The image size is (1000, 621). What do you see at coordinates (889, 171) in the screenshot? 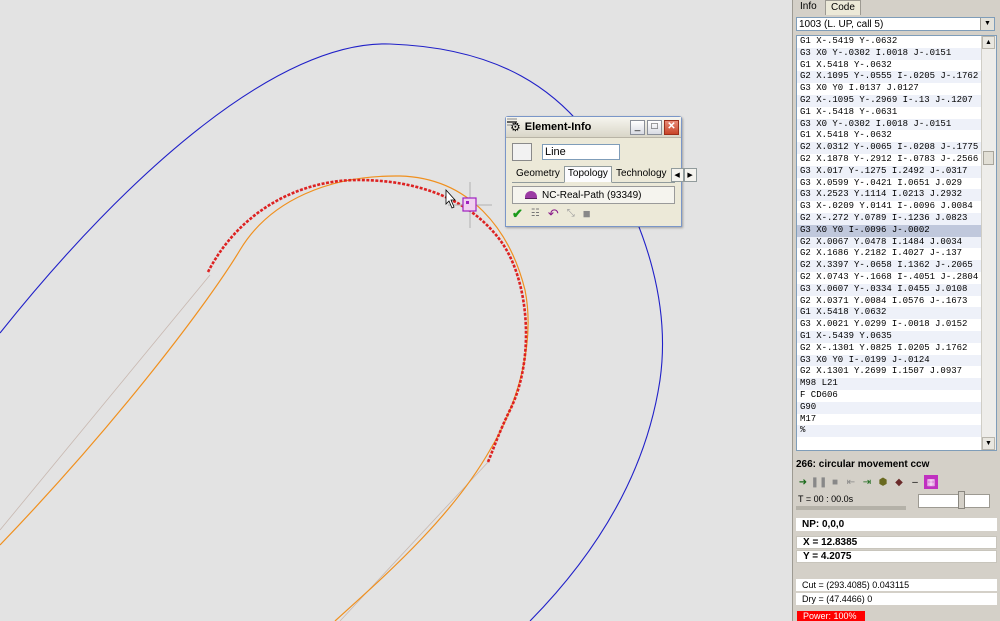
I see `code-line: G3 X.017 Y-.1275 I.2492 J-.0317` at bounding box center [889, 171].